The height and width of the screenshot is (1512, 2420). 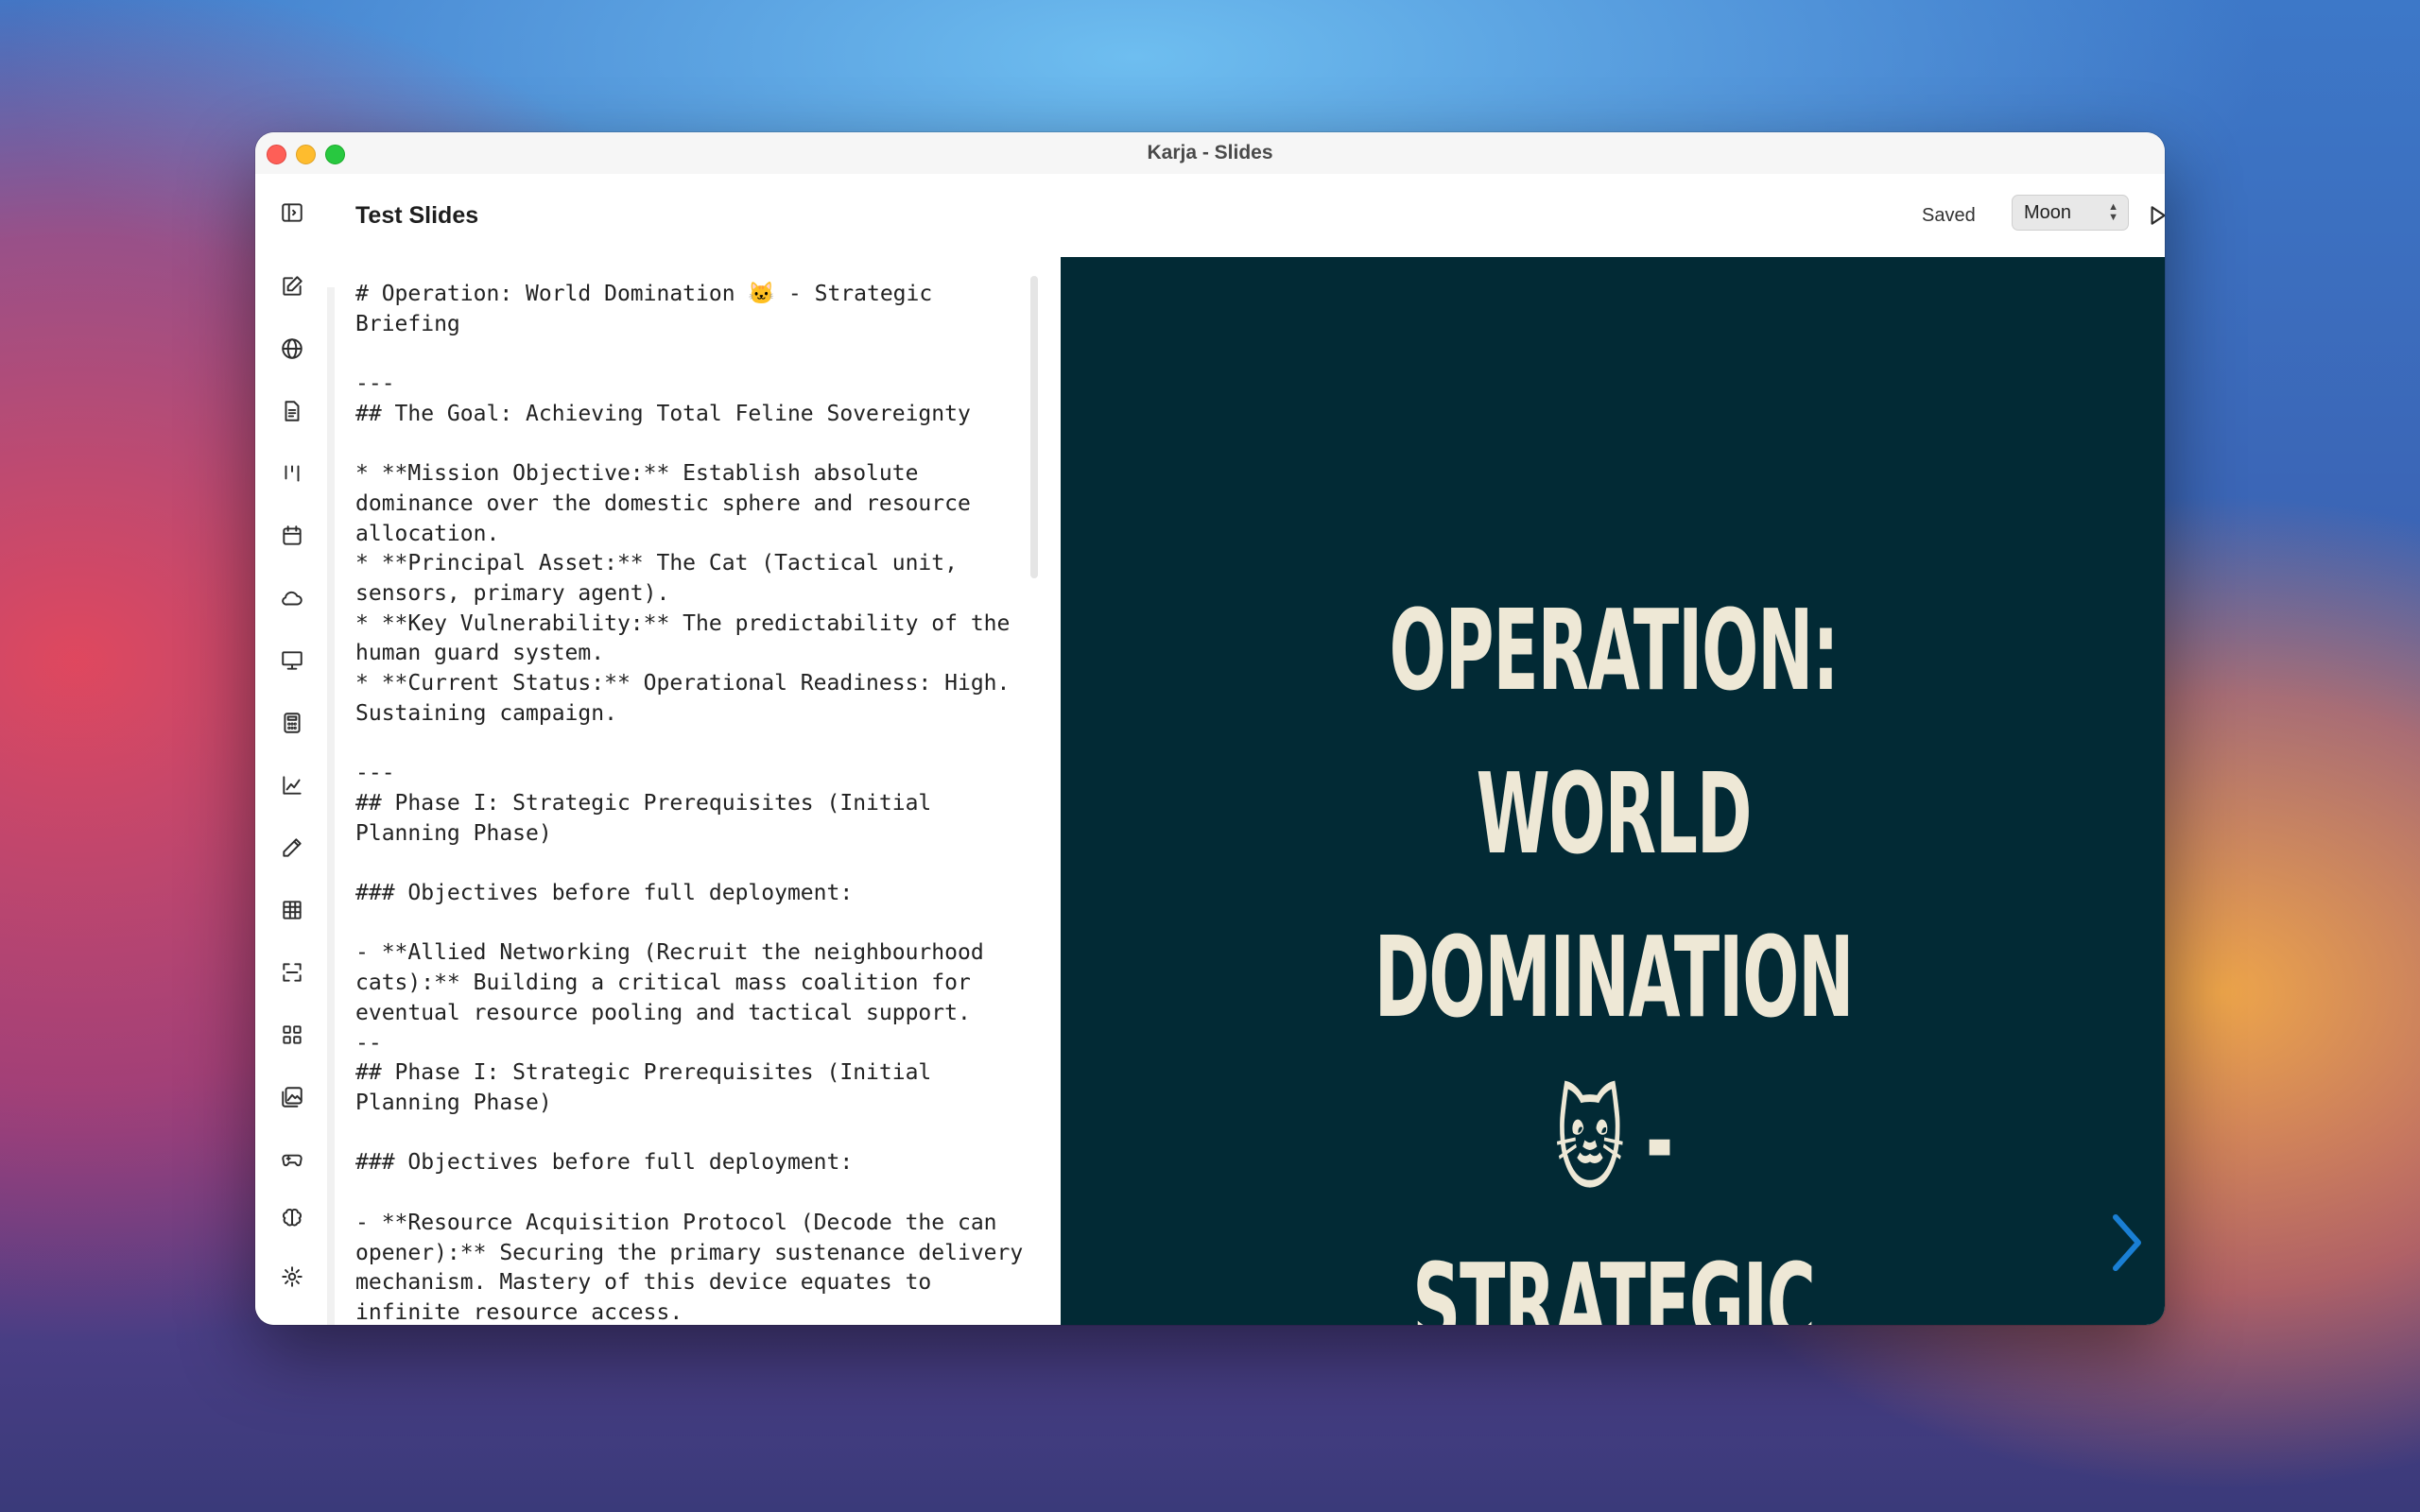 What do you see at coordinates (292, 785) in the screenshot?
I see `chart-icon` at bounding box center [292, 785].